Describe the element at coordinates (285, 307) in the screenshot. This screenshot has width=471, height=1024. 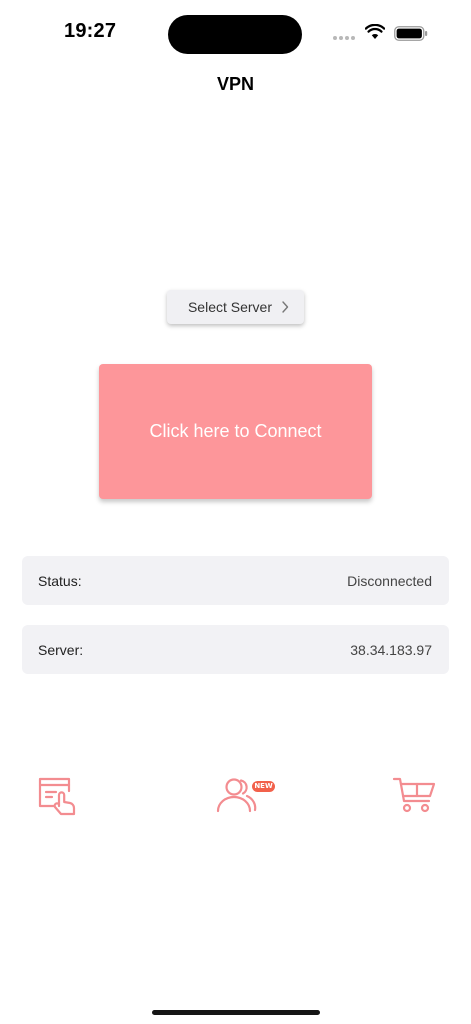
I see `chevron-right-icon` at that location.